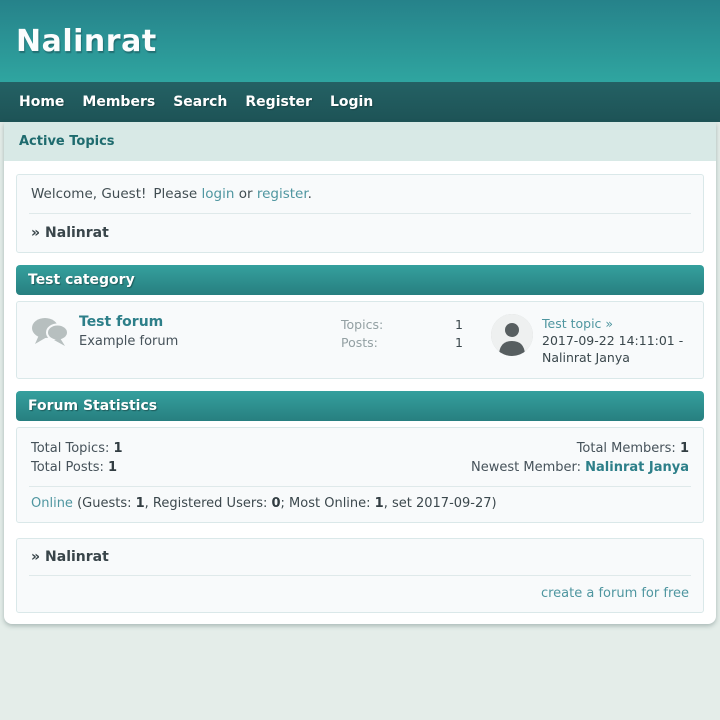 This screenshot has width=720, height=720. I want to click on nav-item-home: Home, so click(41, 102).